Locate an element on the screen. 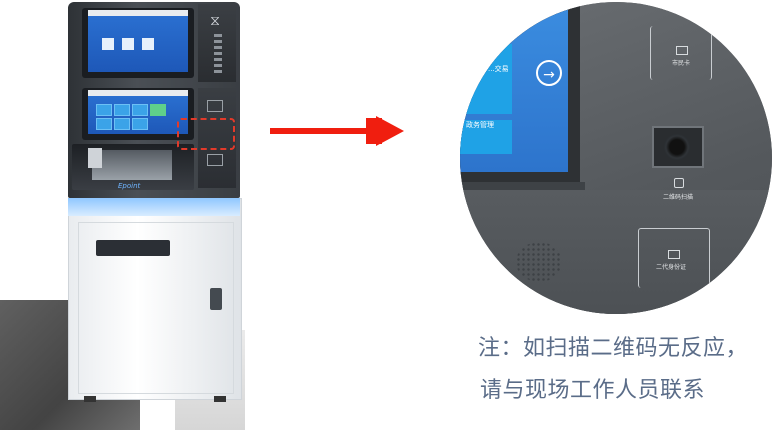 This screenshot has width=776, height=430. scanner-highlight-box is located at coordinates (206, 134).